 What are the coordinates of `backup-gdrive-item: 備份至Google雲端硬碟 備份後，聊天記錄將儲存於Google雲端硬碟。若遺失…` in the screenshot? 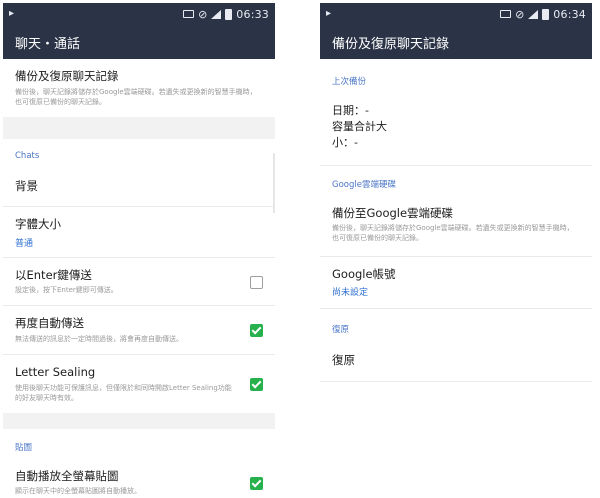 It's located at (456, 226).